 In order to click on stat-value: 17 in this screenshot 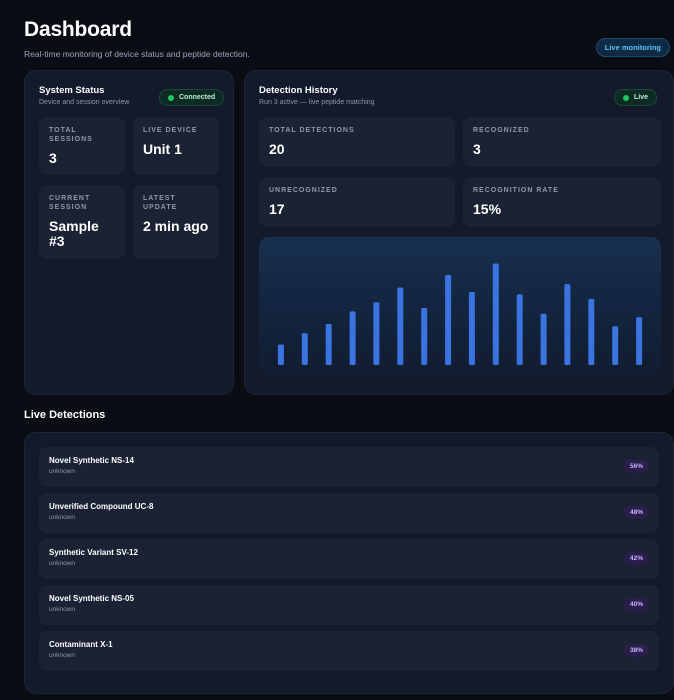, I will do `click(277, 208)`.